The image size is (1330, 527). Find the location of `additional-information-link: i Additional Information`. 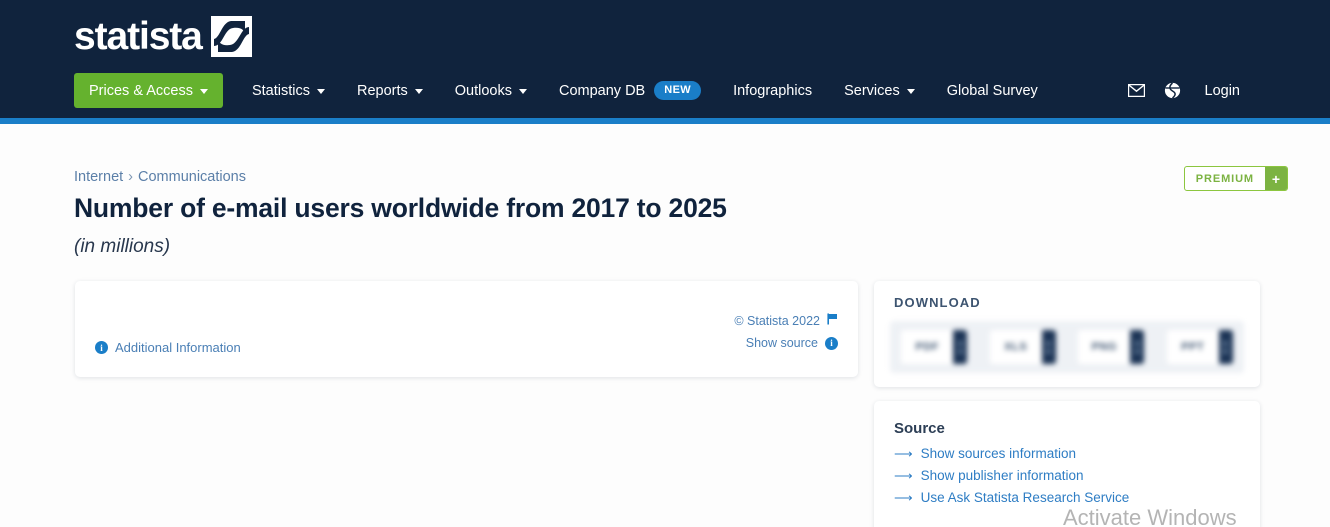

additional-information-link: i Additional Information is located at coordinates (168, 347).